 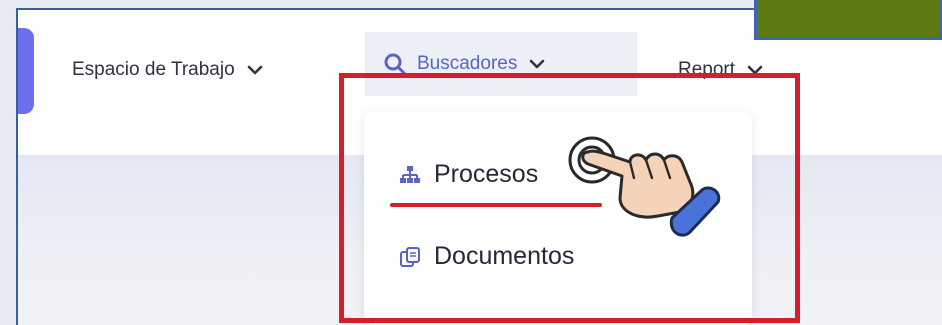 What do you see at coordinates (504, 256) in the screenshot?
I see `menu-item-documentos-label: Documentos` at bounding box center [504, 256].